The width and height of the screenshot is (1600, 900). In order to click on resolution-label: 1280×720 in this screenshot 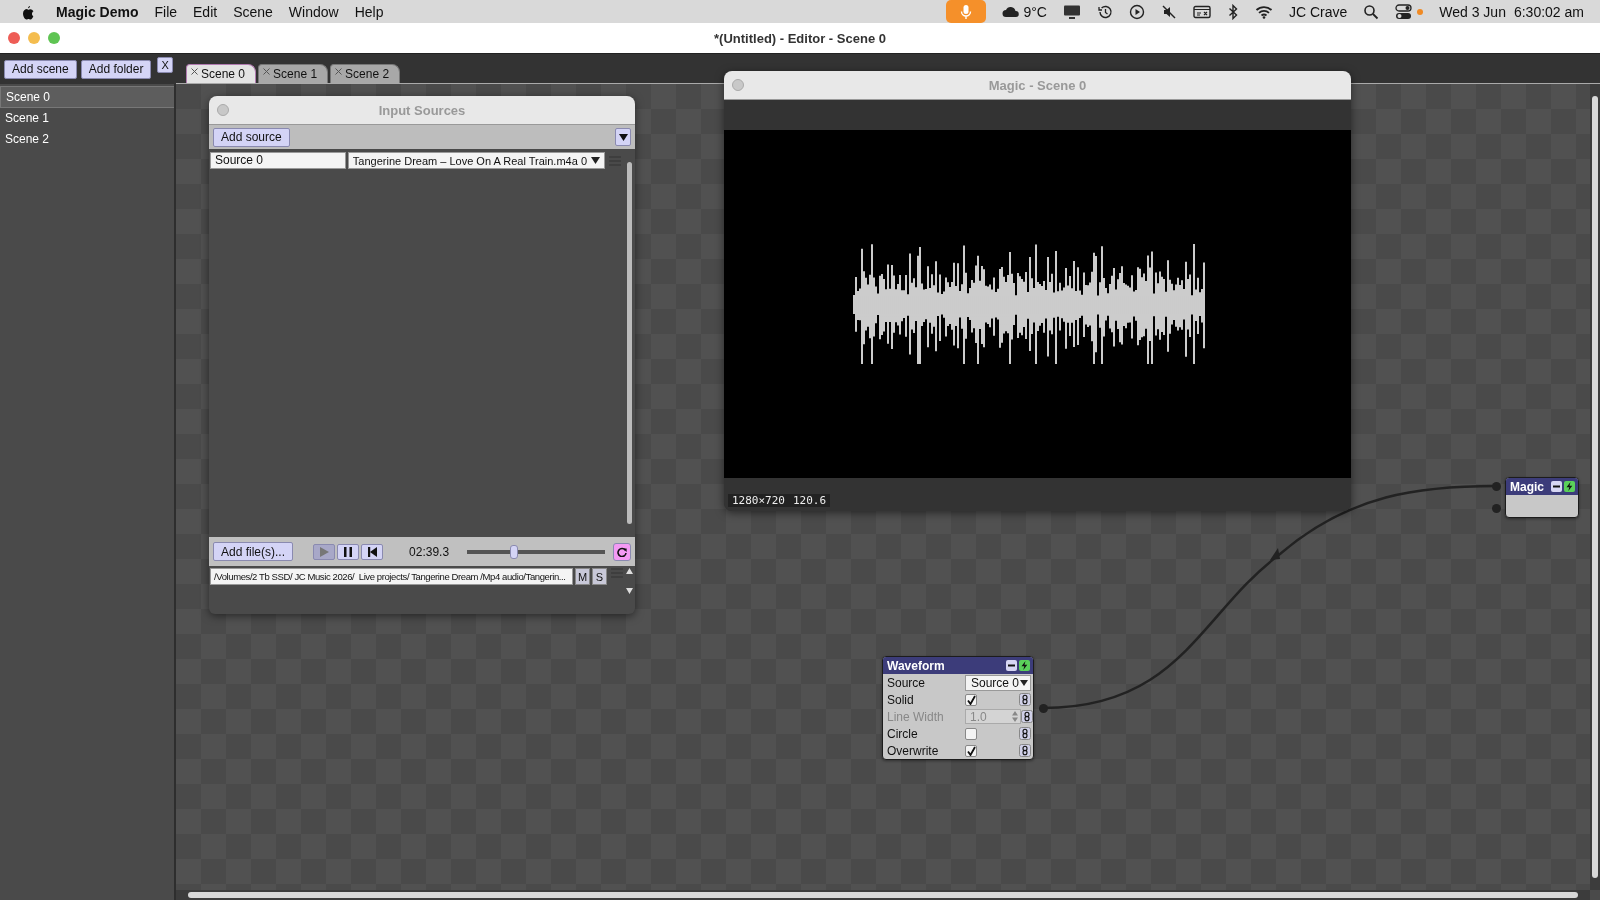, I will do `click(758, 500)`.